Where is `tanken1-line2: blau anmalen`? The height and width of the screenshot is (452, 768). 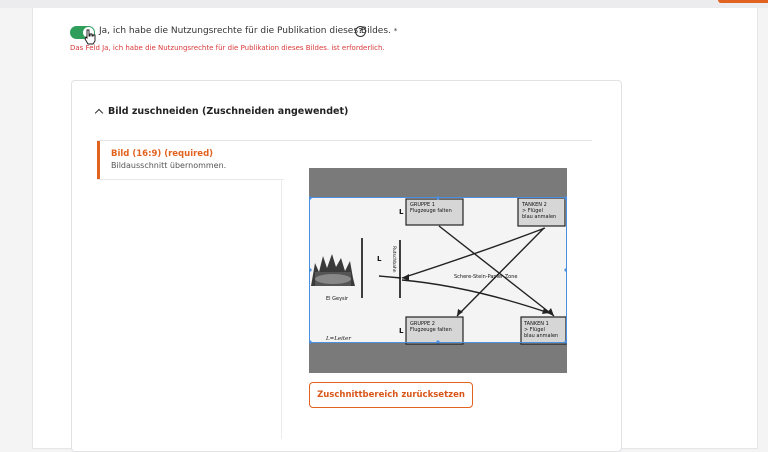
tanken1-line2: blau anmalen is located at coordinates (541, 336).